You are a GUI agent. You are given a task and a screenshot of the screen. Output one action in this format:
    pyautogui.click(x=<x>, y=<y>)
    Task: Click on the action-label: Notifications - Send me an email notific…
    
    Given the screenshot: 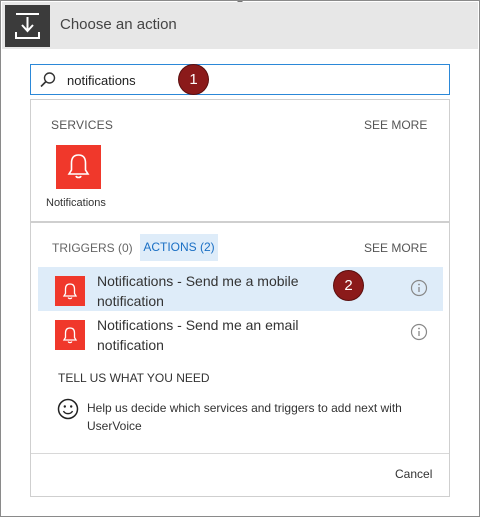 What is the action you would take?
    pyautogui.click(x=198, y=335)
    